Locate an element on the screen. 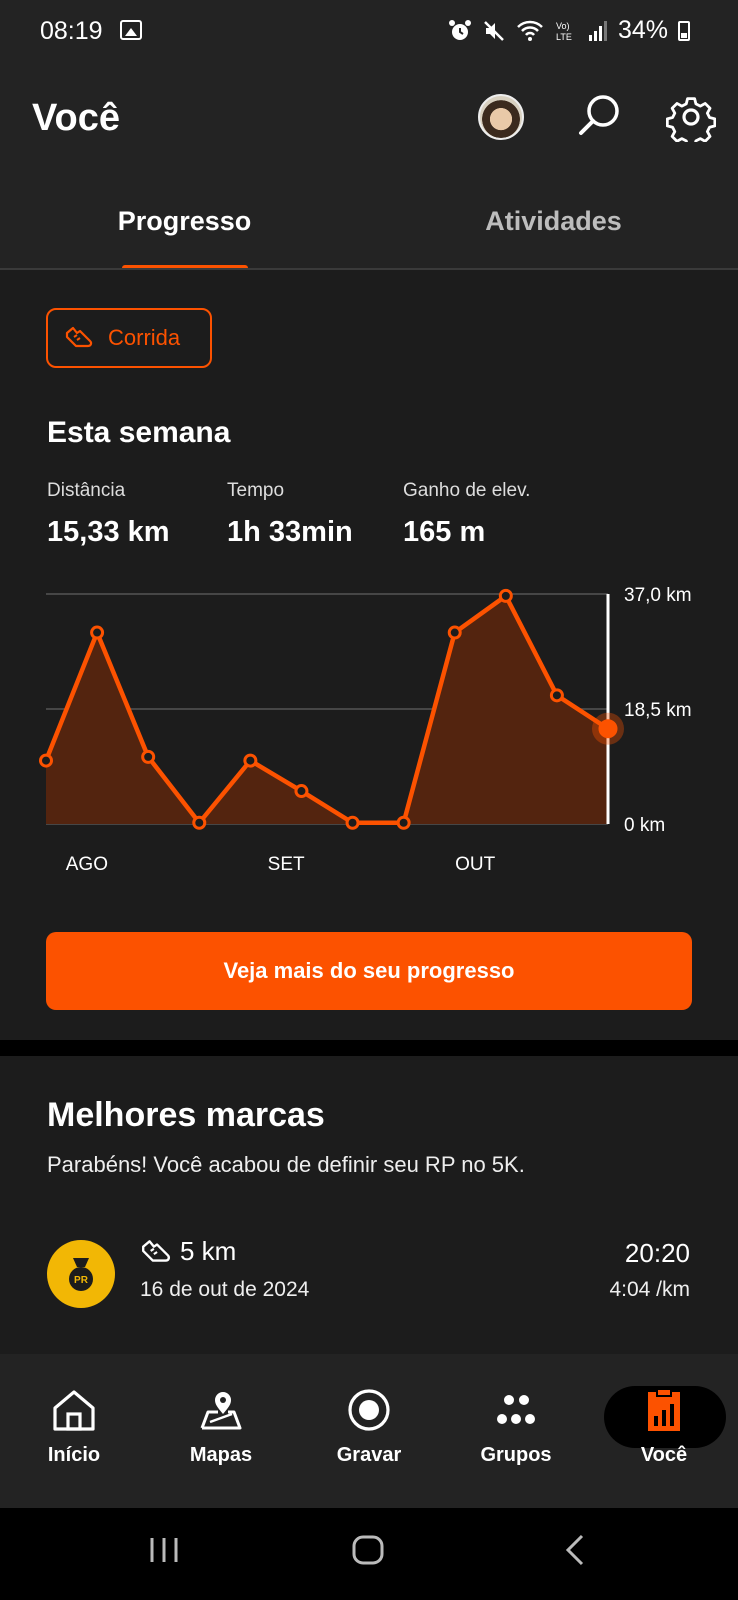  tab-label: Gravar is located at coordinates (369, 1455).